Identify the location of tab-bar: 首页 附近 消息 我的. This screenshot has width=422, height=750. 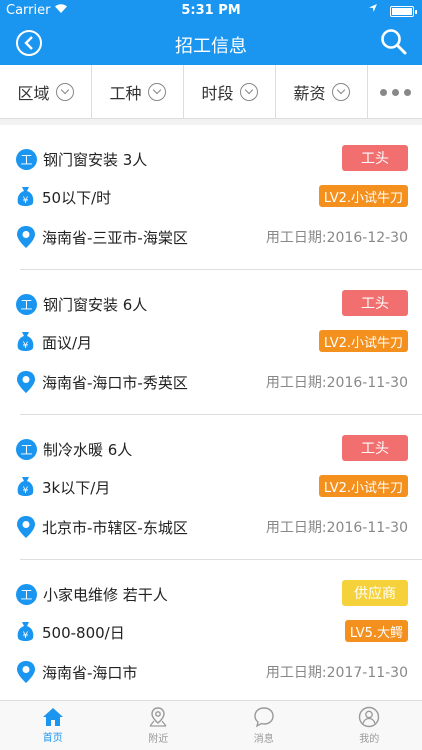
(211, 725).